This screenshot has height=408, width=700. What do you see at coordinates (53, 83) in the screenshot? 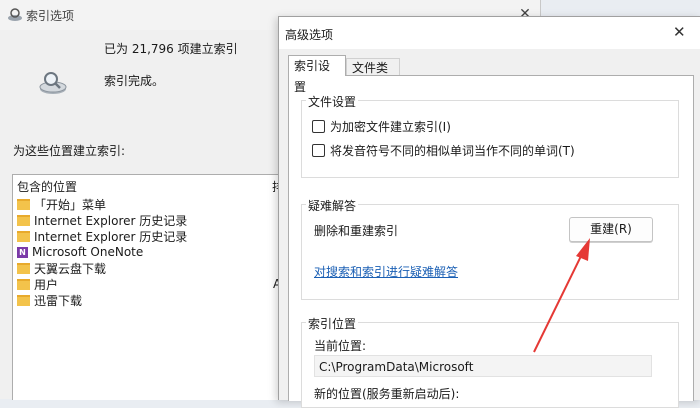
I see `indexing-status-icon` at bounding box center [53, 83].